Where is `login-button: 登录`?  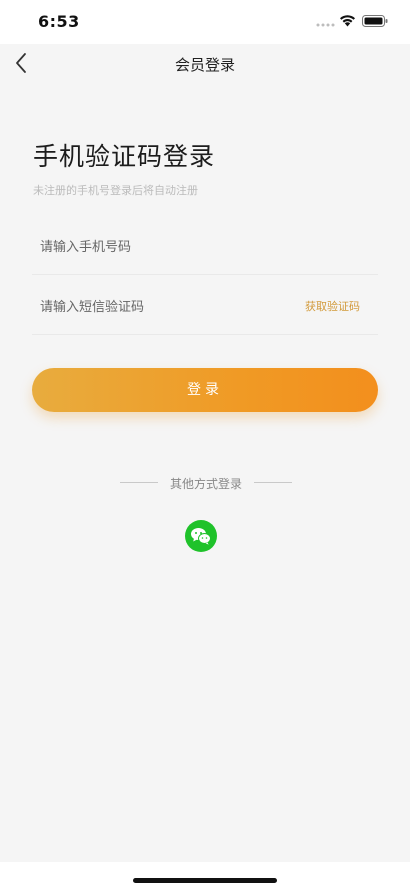 login-button: 登录 is located at coordinates (205, 390).